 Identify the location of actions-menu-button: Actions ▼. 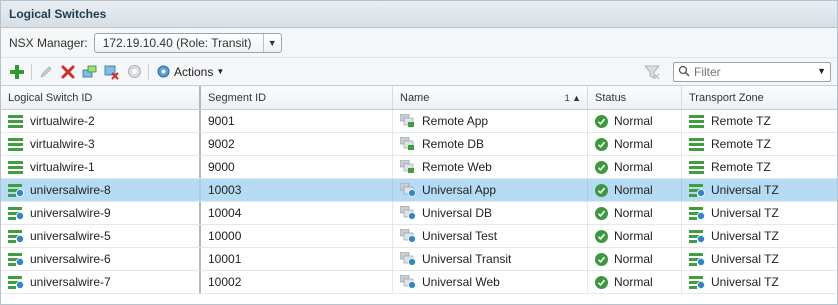
(189, 72).